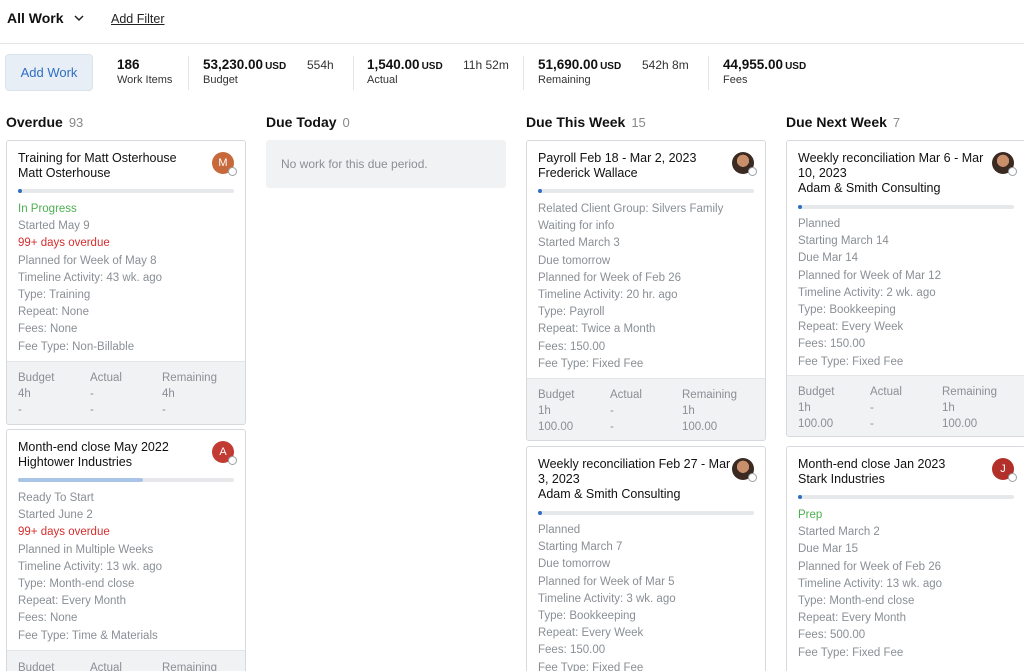 The height and width of the screenshot is (671, 1024). What do you see at coordinates (948, 408) in the screenshot?
I see `remaining-hours: 1h` at bounding box center [948, 408].